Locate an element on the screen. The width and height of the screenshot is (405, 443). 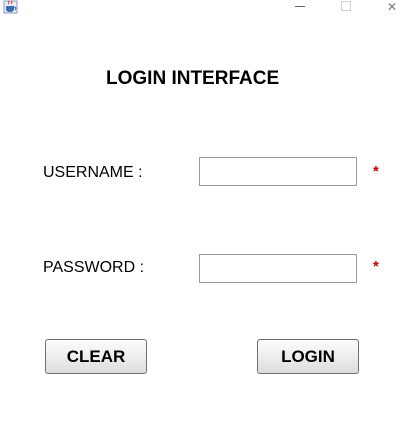
page-title: LOGIN INTERFACE is located at coordinates (193, 78).